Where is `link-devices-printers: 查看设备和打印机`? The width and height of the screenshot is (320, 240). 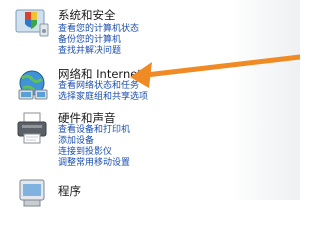 link-devices-printers: 查看设备和打印机 is located at coordinates (94, 130).